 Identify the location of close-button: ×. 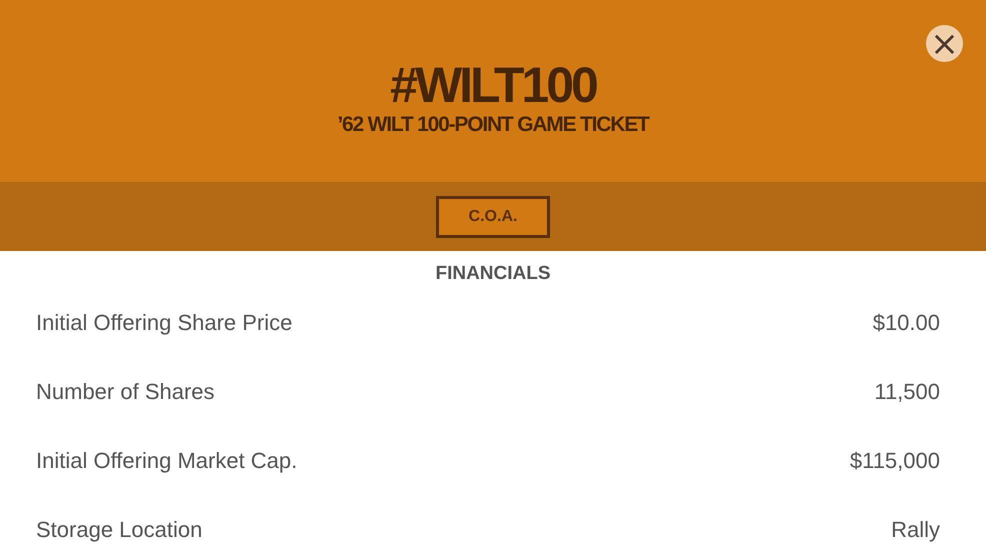
(944, 43).